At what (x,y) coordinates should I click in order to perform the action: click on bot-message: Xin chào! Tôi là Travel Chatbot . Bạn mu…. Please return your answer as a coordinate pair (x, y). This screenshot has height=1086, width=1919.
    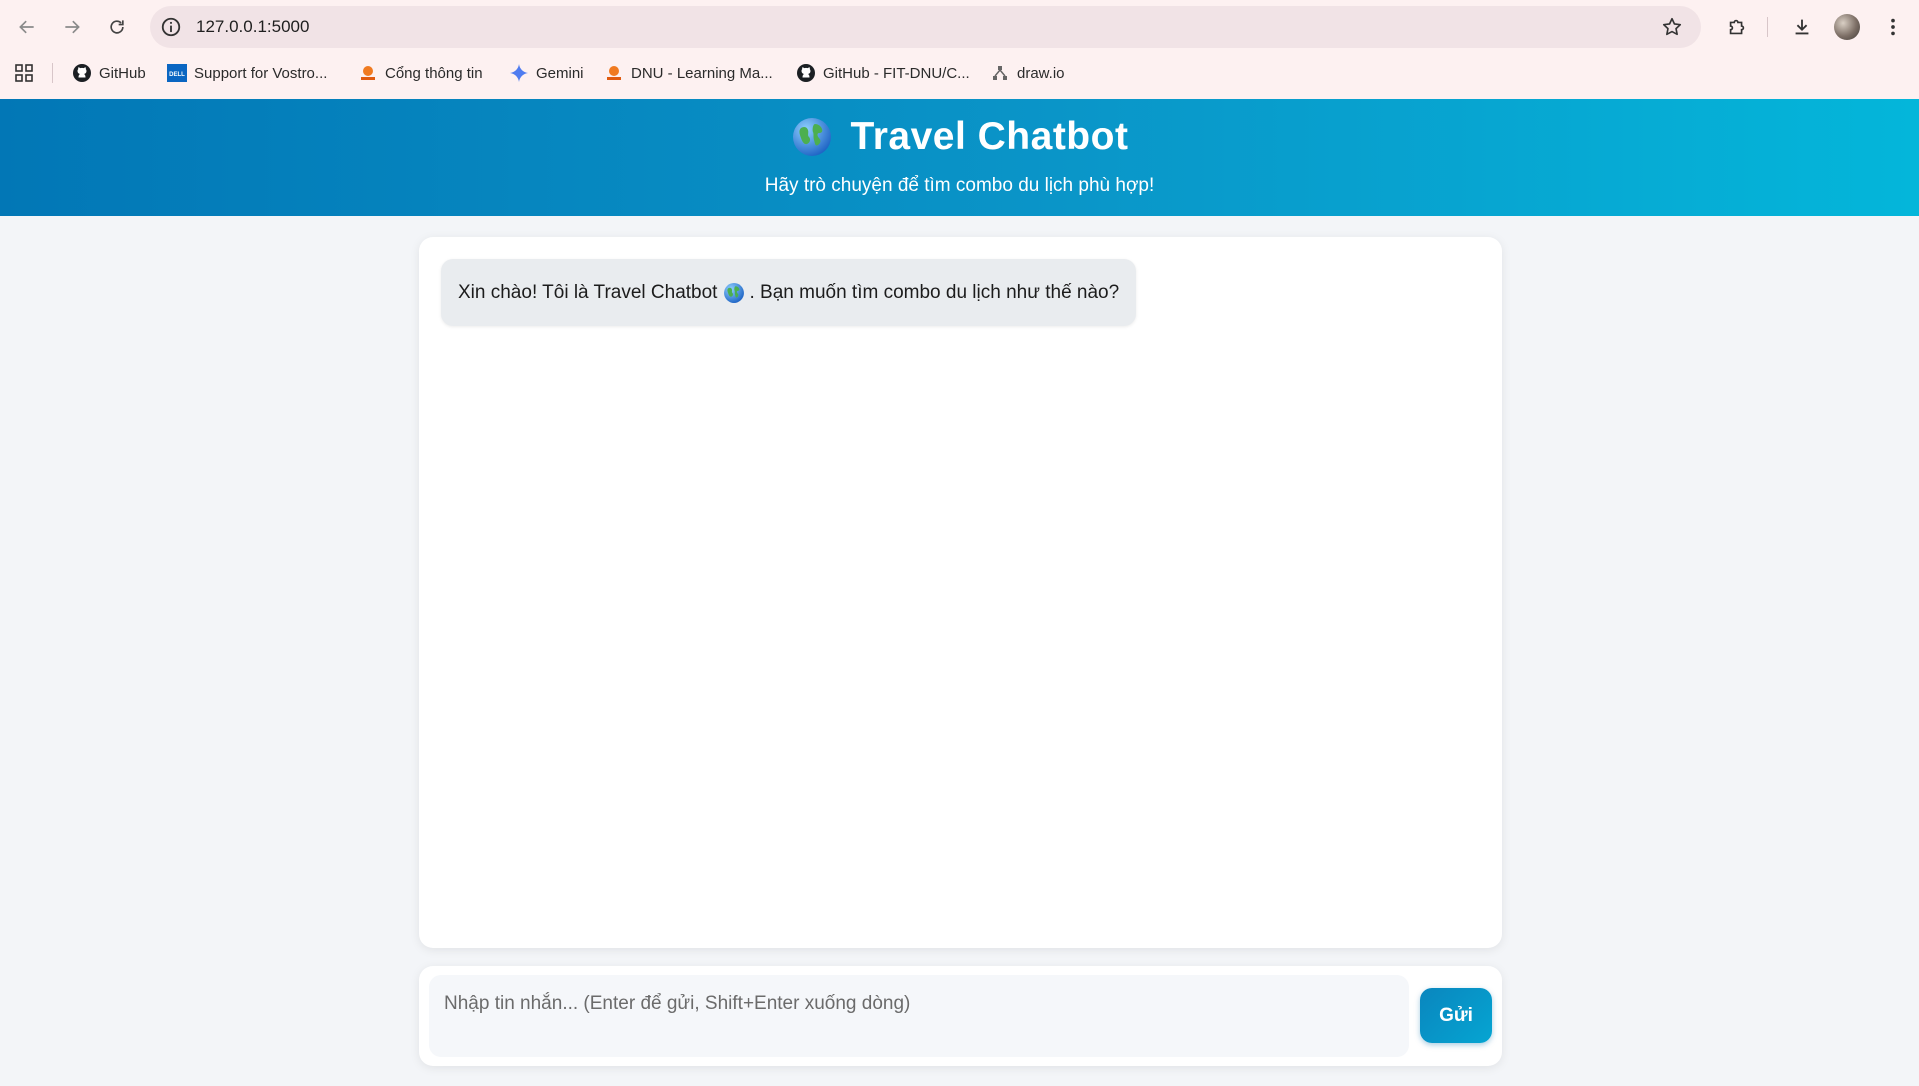
    Looking at the image, I should click on (789, 292).